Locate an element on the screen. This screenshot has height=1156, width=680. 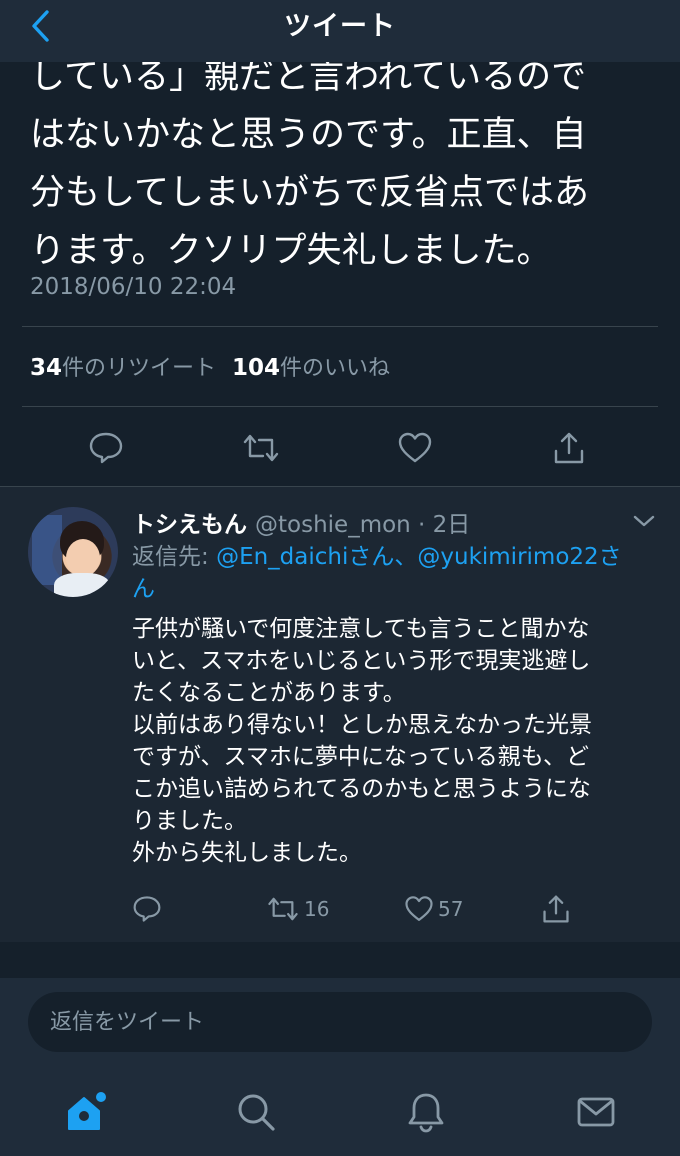
like-label: 件のいいね is located at coordinates (335, 368).